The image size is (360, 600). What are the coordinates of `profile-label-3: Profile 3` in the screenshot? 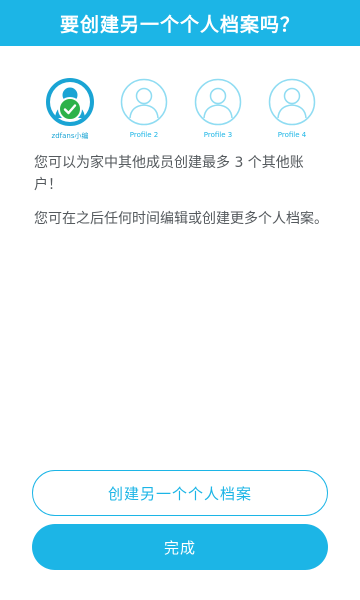 It's located at (218, 135).